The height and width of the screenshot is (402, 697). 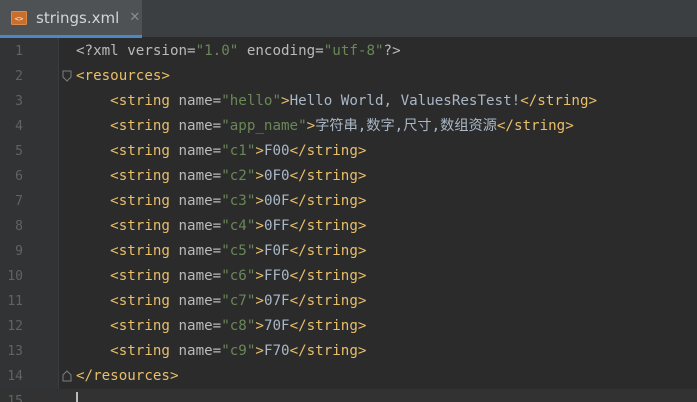 I want to click on line-number: 11, so click(x=15, y=301).